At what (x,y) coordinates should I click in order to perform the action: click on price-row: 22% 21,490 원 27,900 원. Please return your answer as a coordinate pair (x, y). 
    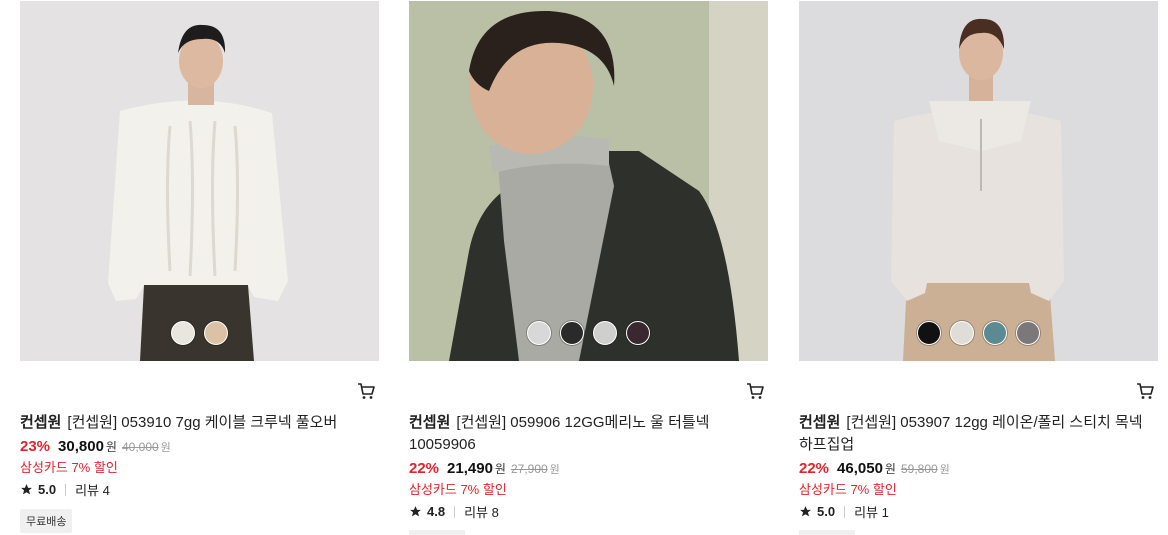
    Looking at the image, I should click on (484, 468).